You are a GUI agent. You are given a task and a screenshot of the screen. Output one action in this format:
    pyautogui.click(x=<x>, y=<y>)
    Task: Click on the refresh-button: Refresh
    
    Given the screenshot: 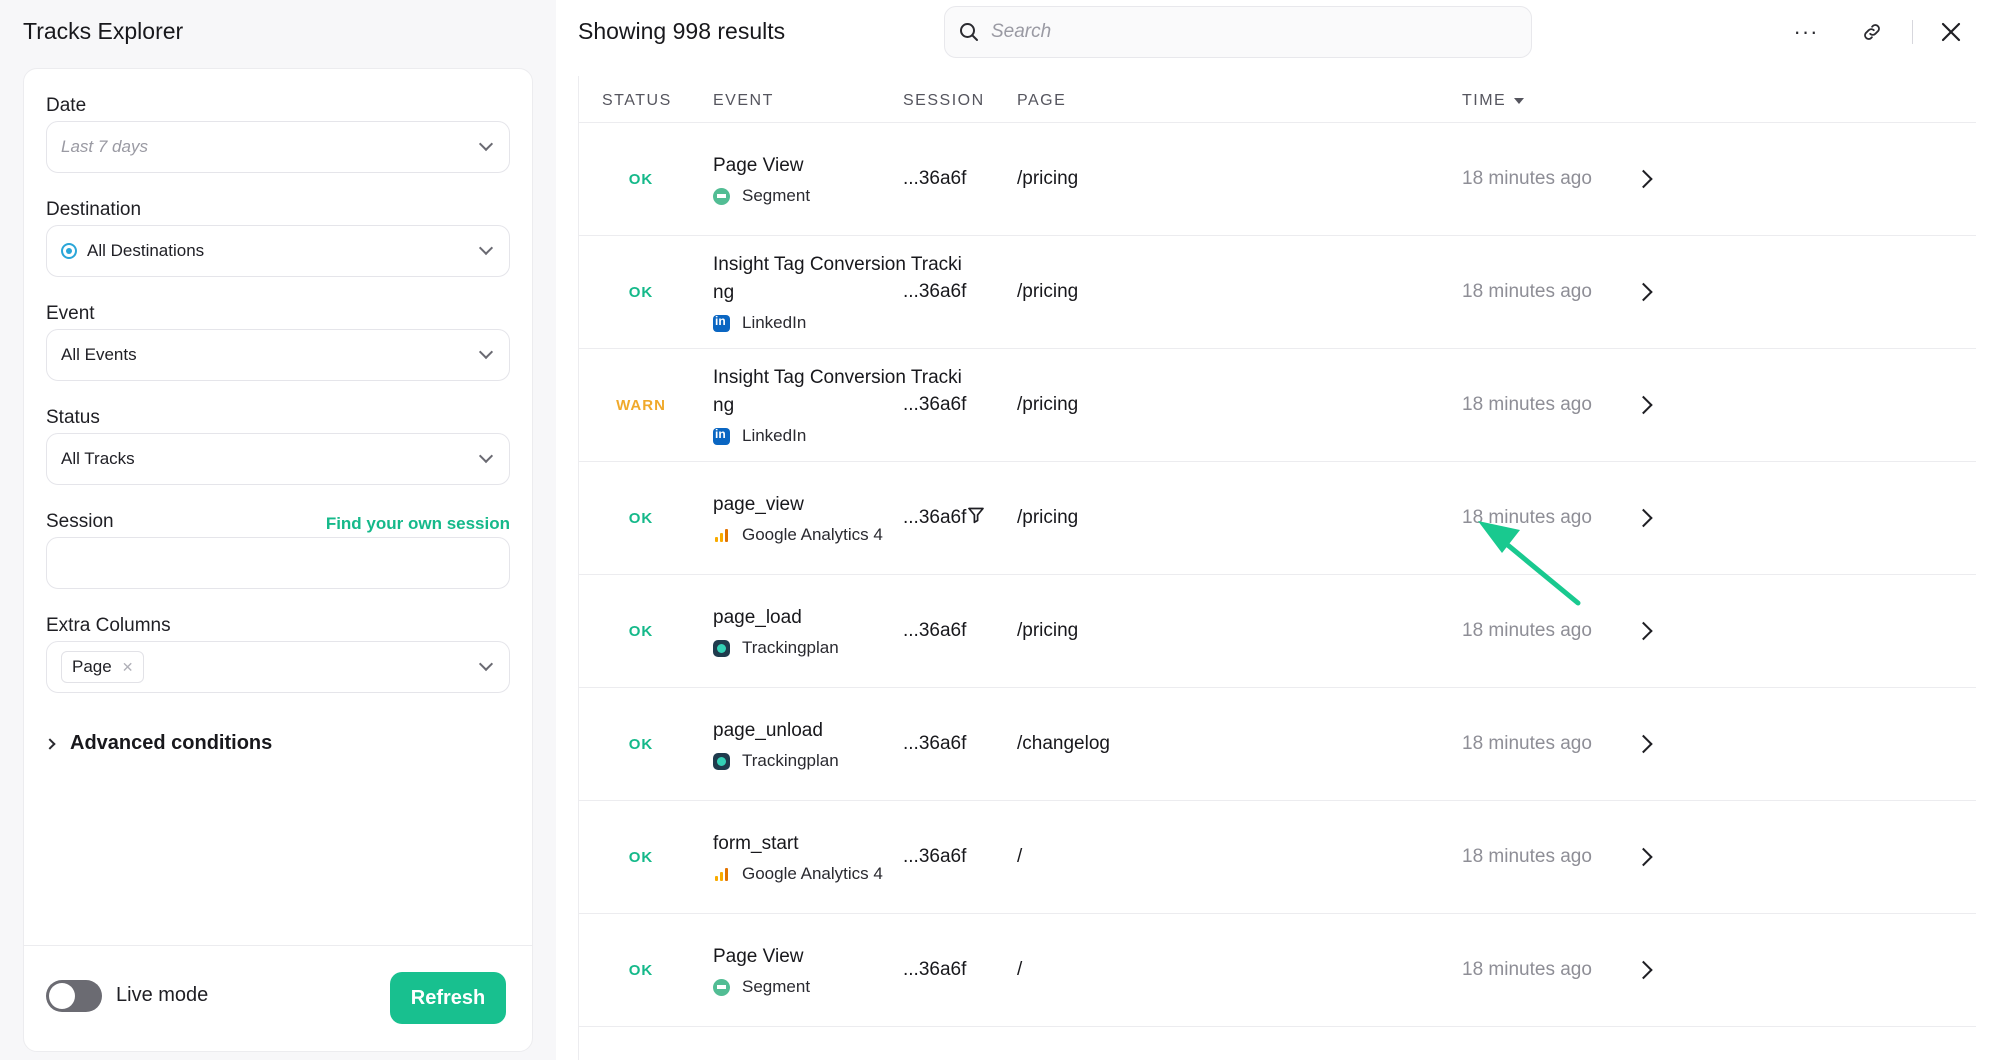 What is the action you would take?
    pyautogui.click(x=448, y=998)
    